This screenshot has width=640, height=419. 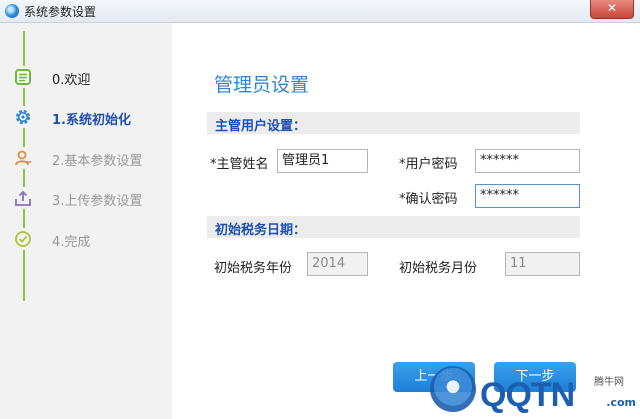 I want to click on tax-month-field: 11, so click(x=542, y=264).